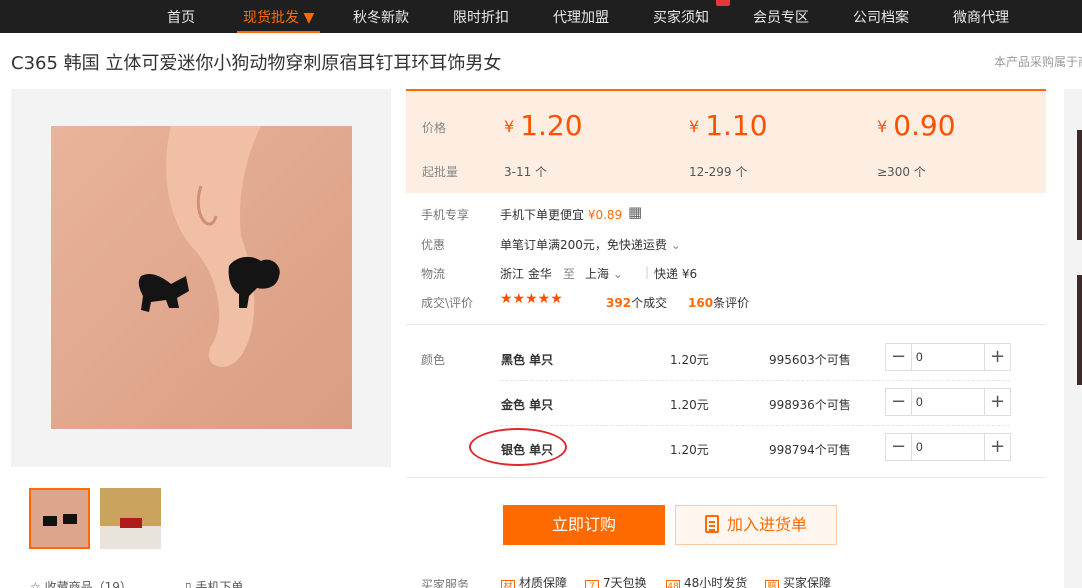 Image resolution: width=1082 pixels, height=588 pixels. Describe the element at coordinates (518, 447) in the screenshot. I see `red-circle-annotation` at that location.